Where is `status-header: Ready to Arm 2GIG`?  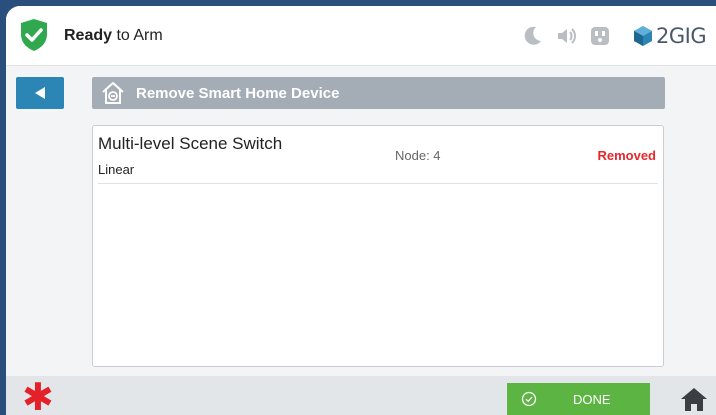 status-header: Ready to Arm 2GIG is located at coordinates (361, 36).